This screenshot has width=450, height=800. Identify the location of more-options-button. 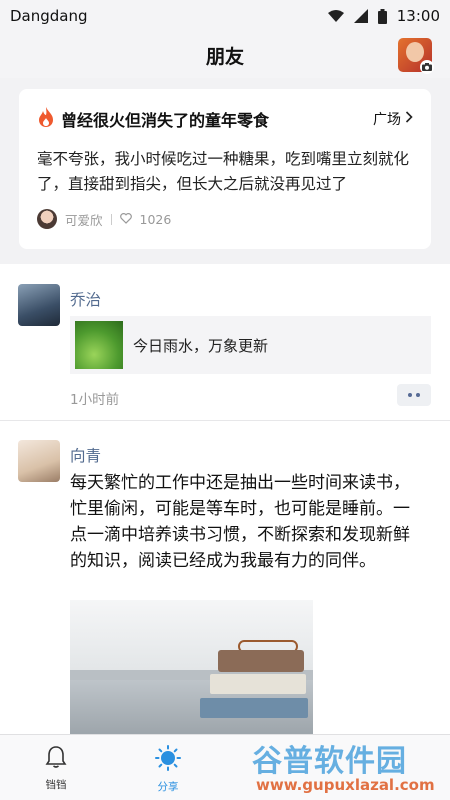
(414, 395).